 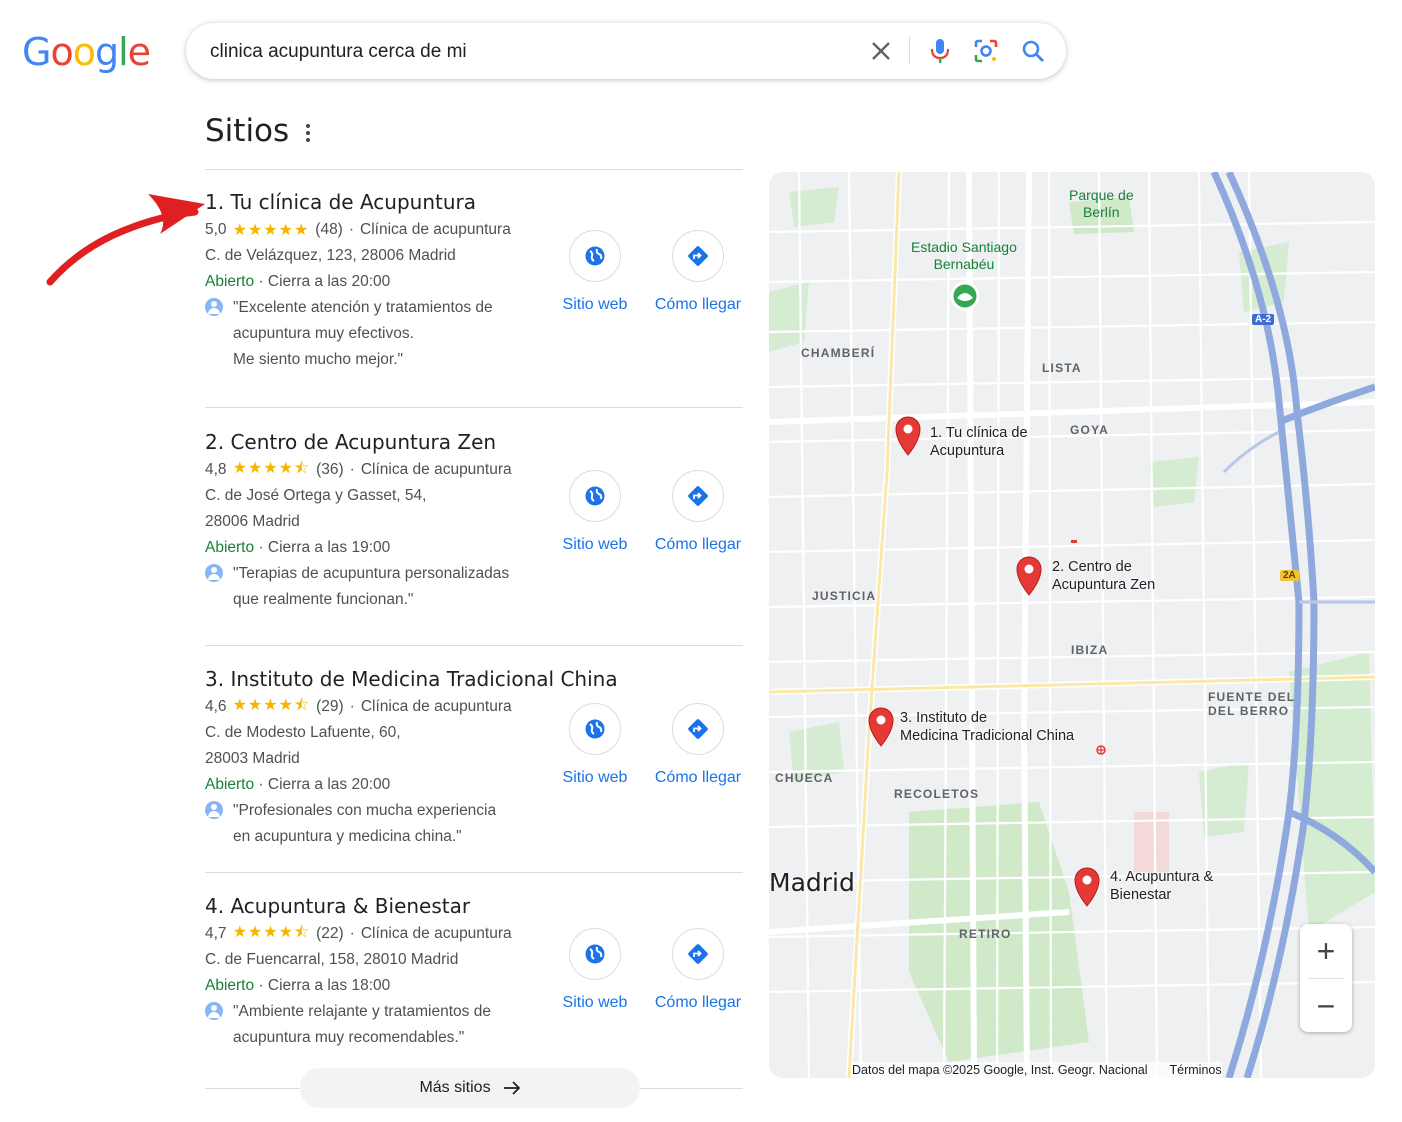 What do you see at coordinates (338, 52) in the screenshot?
I see `search-input: clinica acupuntura cerca de mi` at bounding box center [338, 52].